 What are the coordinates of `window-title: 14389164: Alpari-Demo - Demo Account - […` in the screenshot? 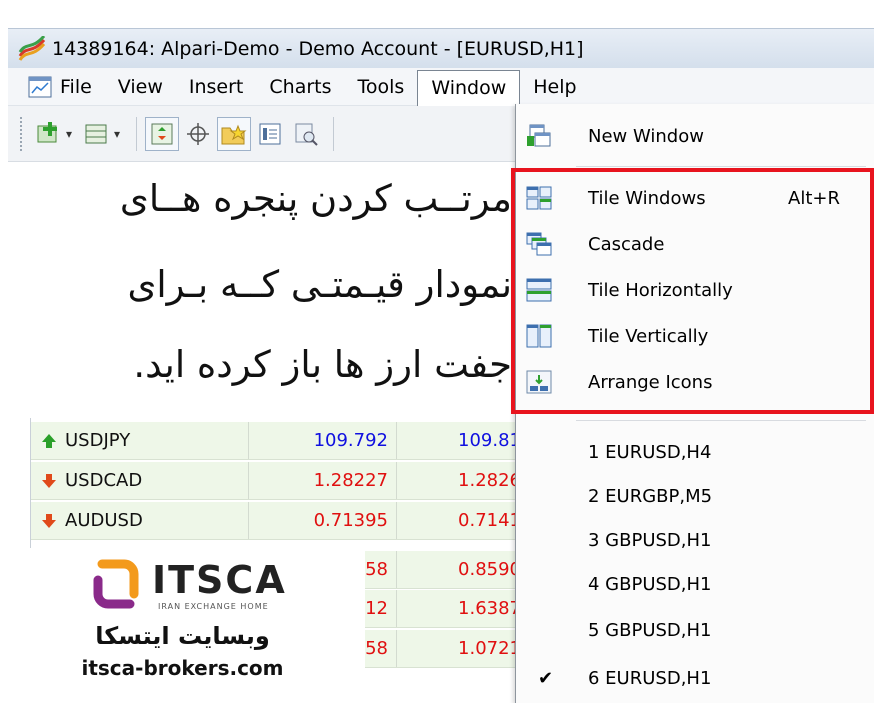 It's located at (318, 48).